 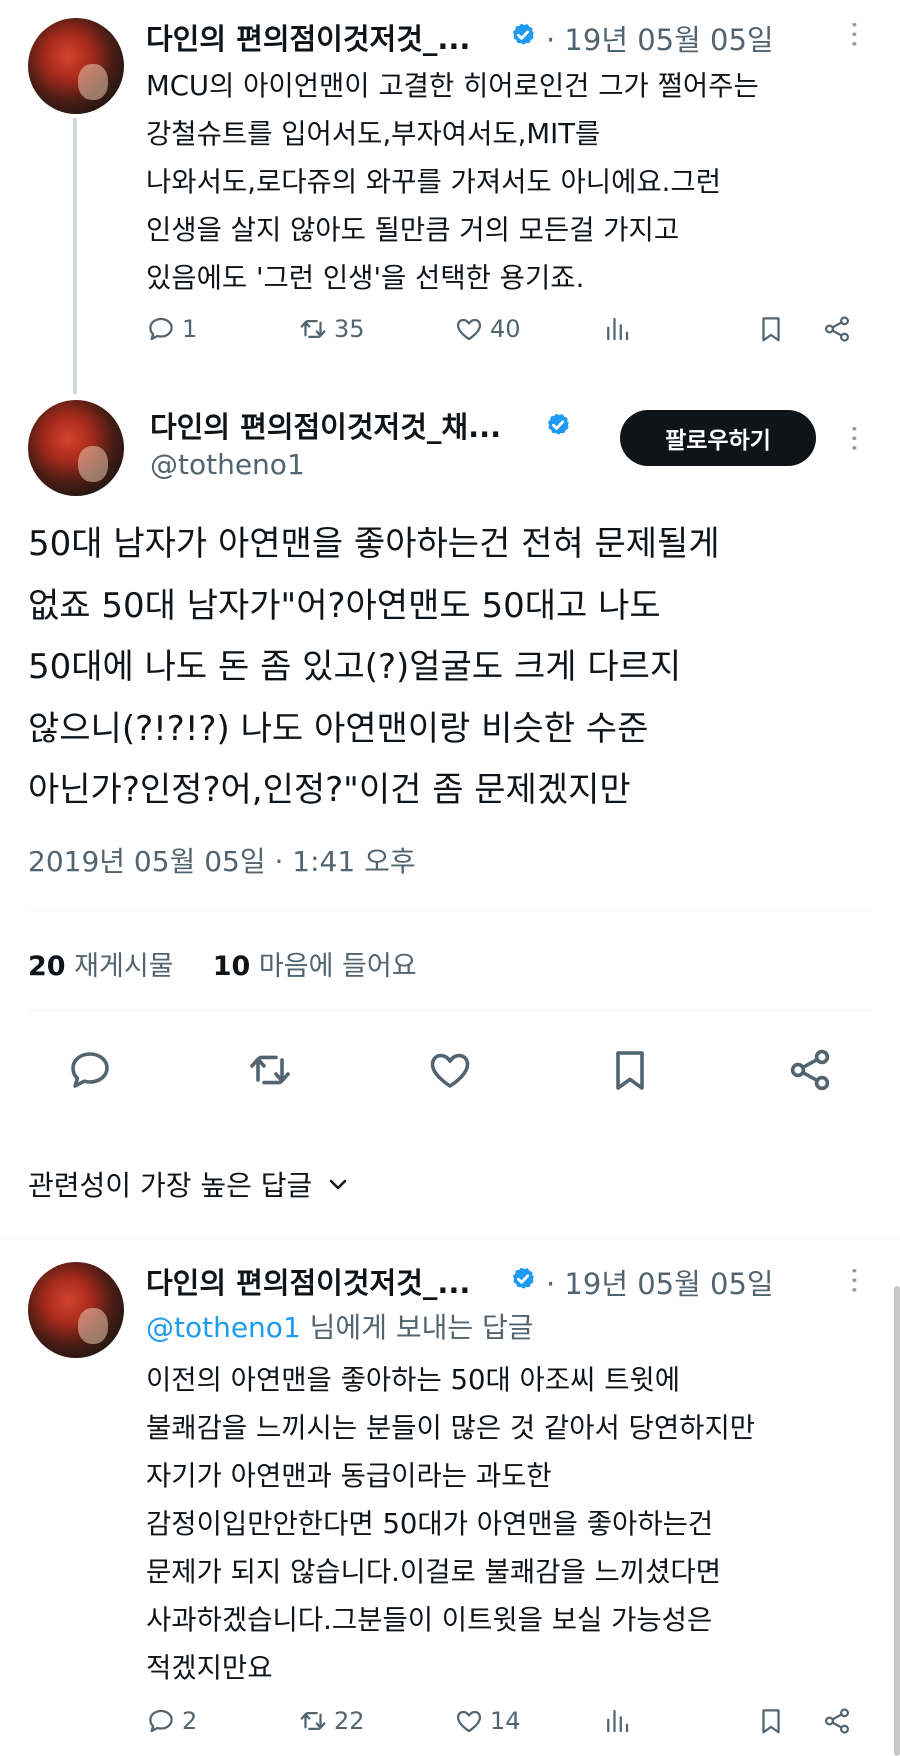 I want to click on like-button: 14, so click(x=487, y=1721).